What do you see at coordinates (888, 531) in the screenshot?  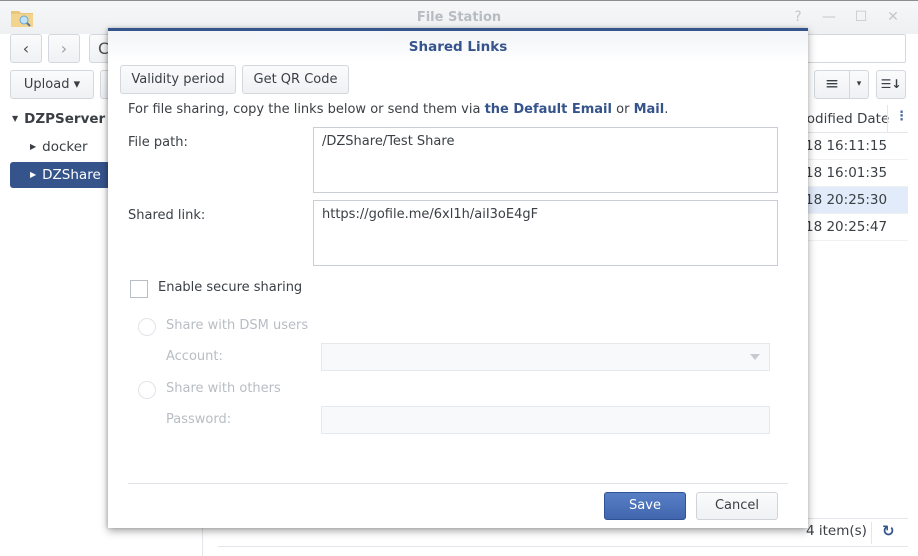 I see `refresh-icon: ↻` at bounding box center [888, 531].